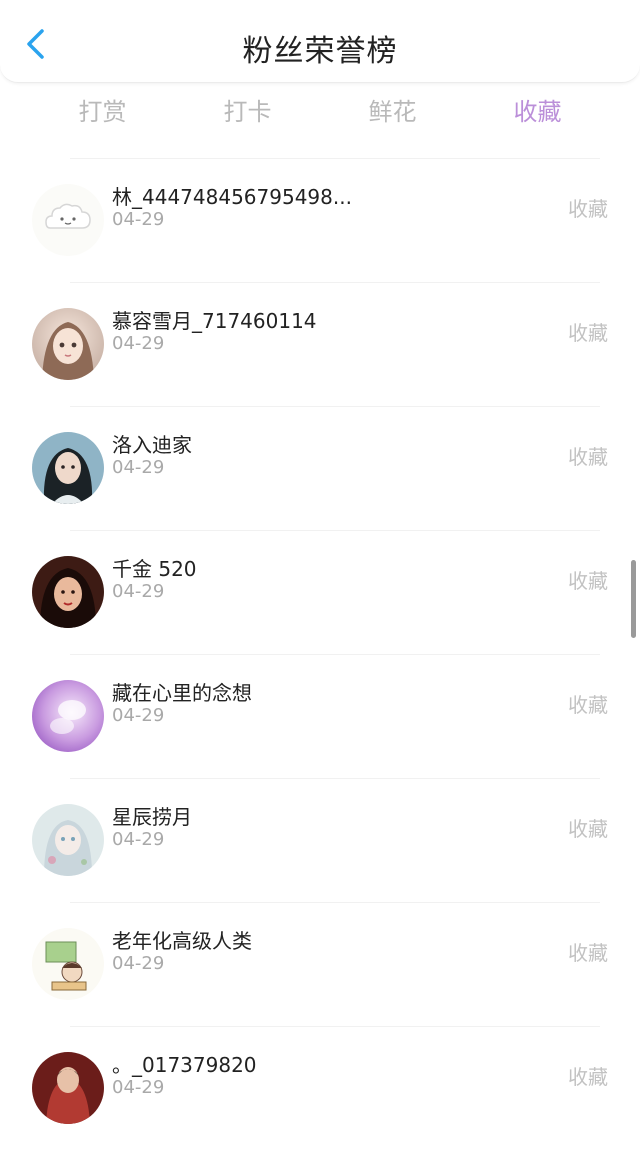 The image size is (640, 1150). I want to click on tab-flowers: 鲜花, so click(392, 112).